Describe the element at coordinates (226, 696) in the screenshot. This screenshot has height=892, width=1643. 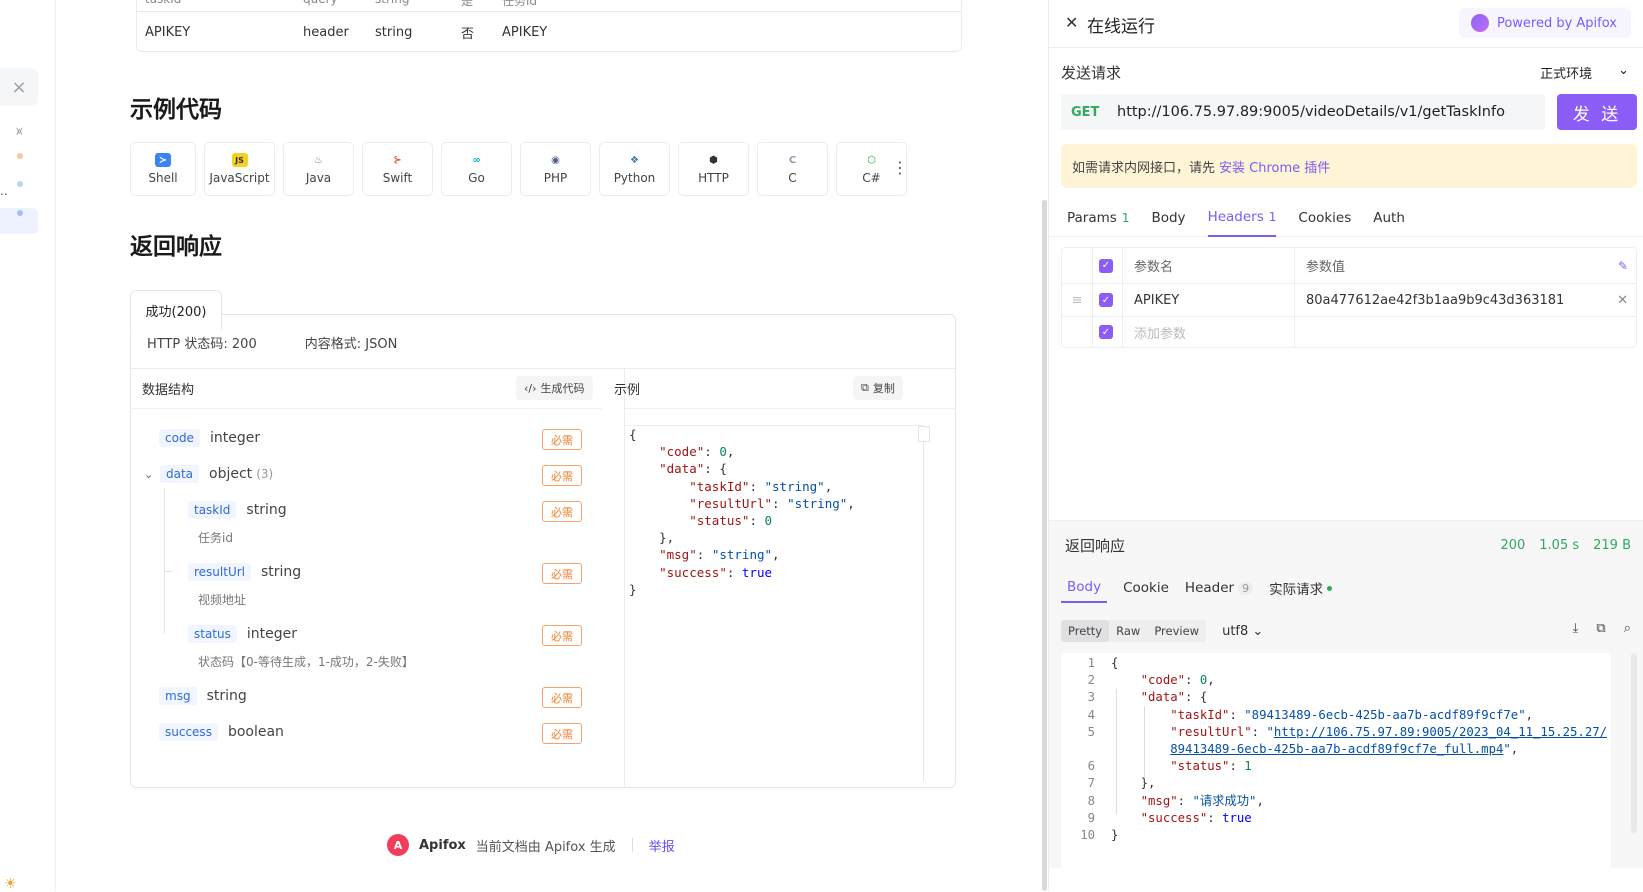
I see `field-type: string` at that location.